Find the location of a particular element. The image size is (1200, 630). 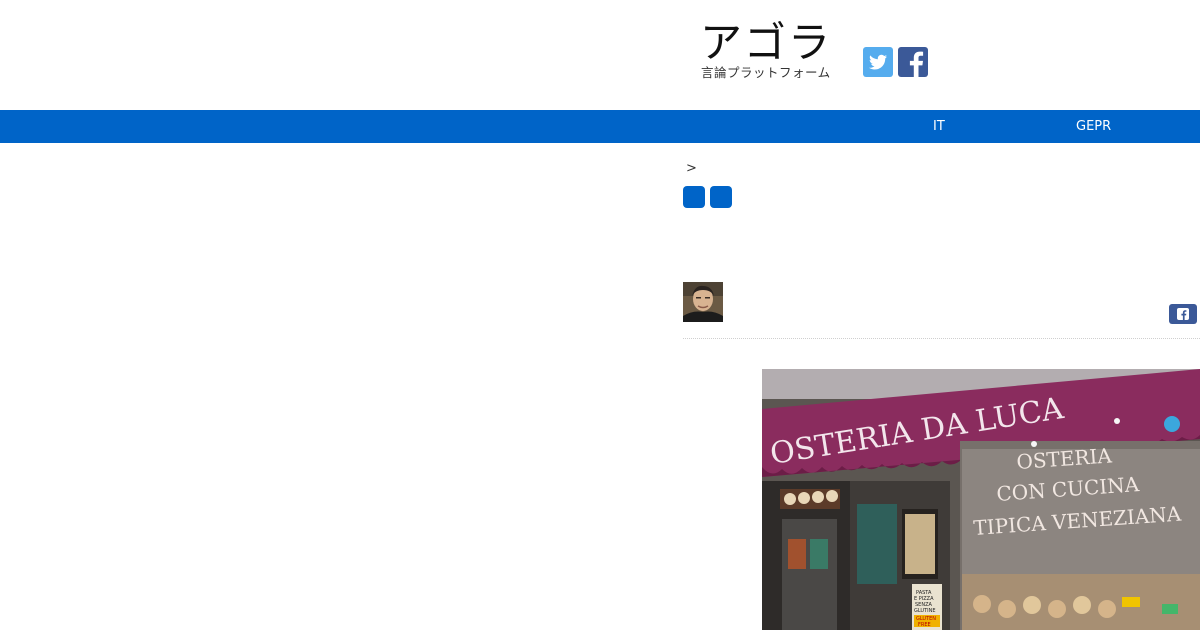

facebook-share-button is located at coordinates (1183, 314).